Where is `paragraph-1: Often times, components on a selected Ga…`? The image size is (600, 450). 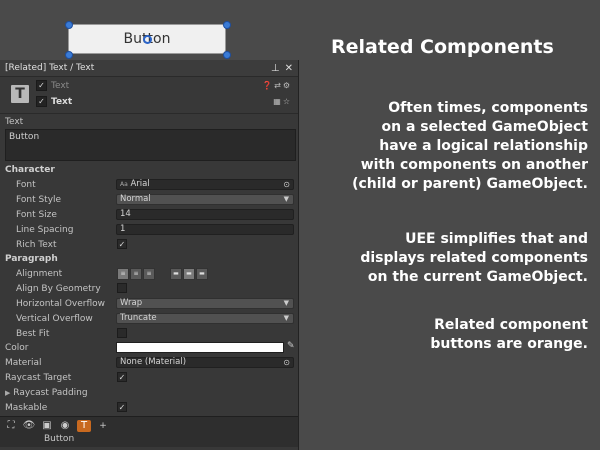 paragraph-1: Often times, components on a selected Ga… is located at coordinates (453, 146).